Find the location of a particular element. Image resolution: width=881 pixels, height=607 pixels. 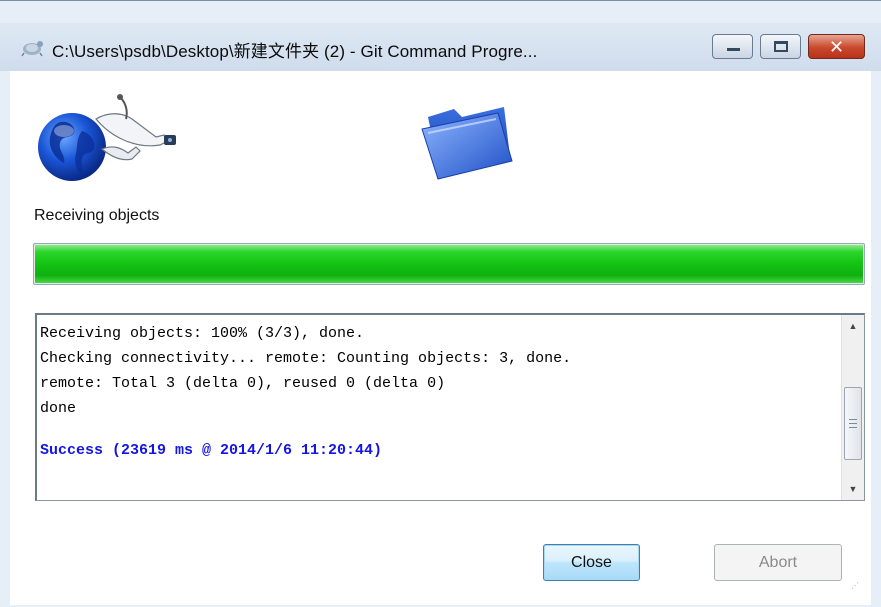

maximize-button is located at coordinates (780, 46).